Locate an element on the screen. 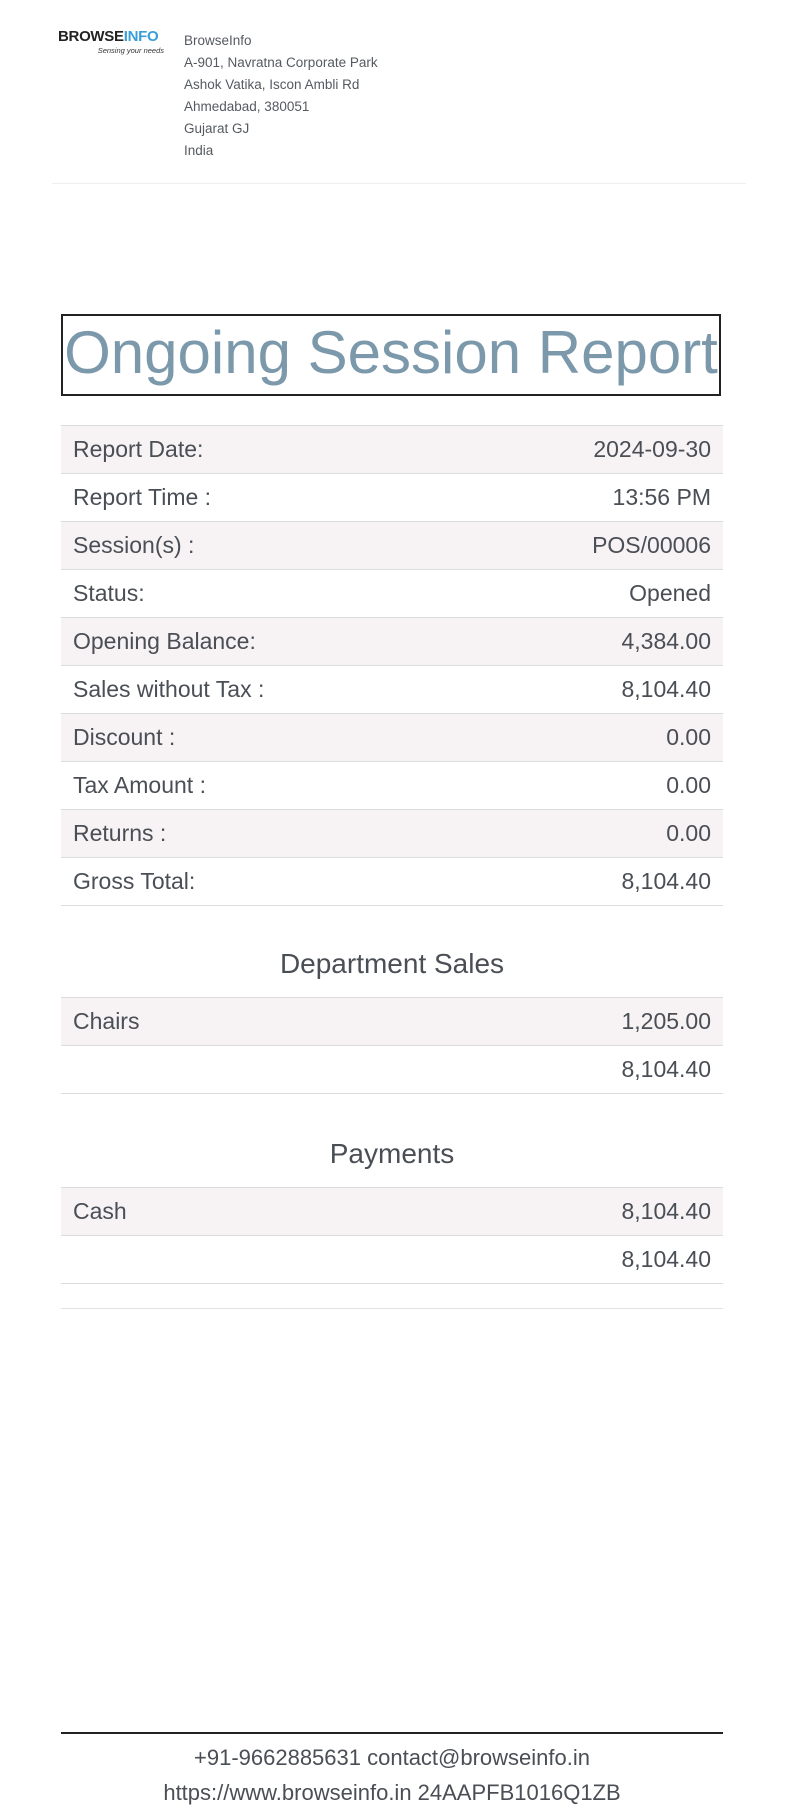  report-title: Ongoing Session Report is located at coordinates (391, 352).